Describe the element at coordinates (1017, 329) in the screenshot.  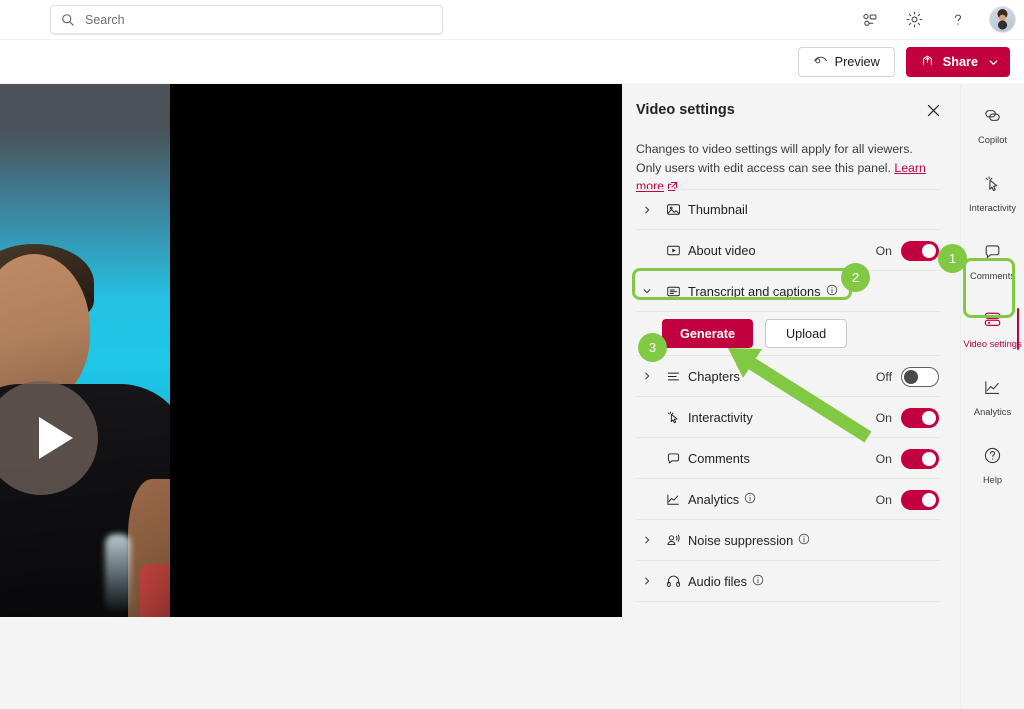
I see `rail-selected-indicator` at that location.